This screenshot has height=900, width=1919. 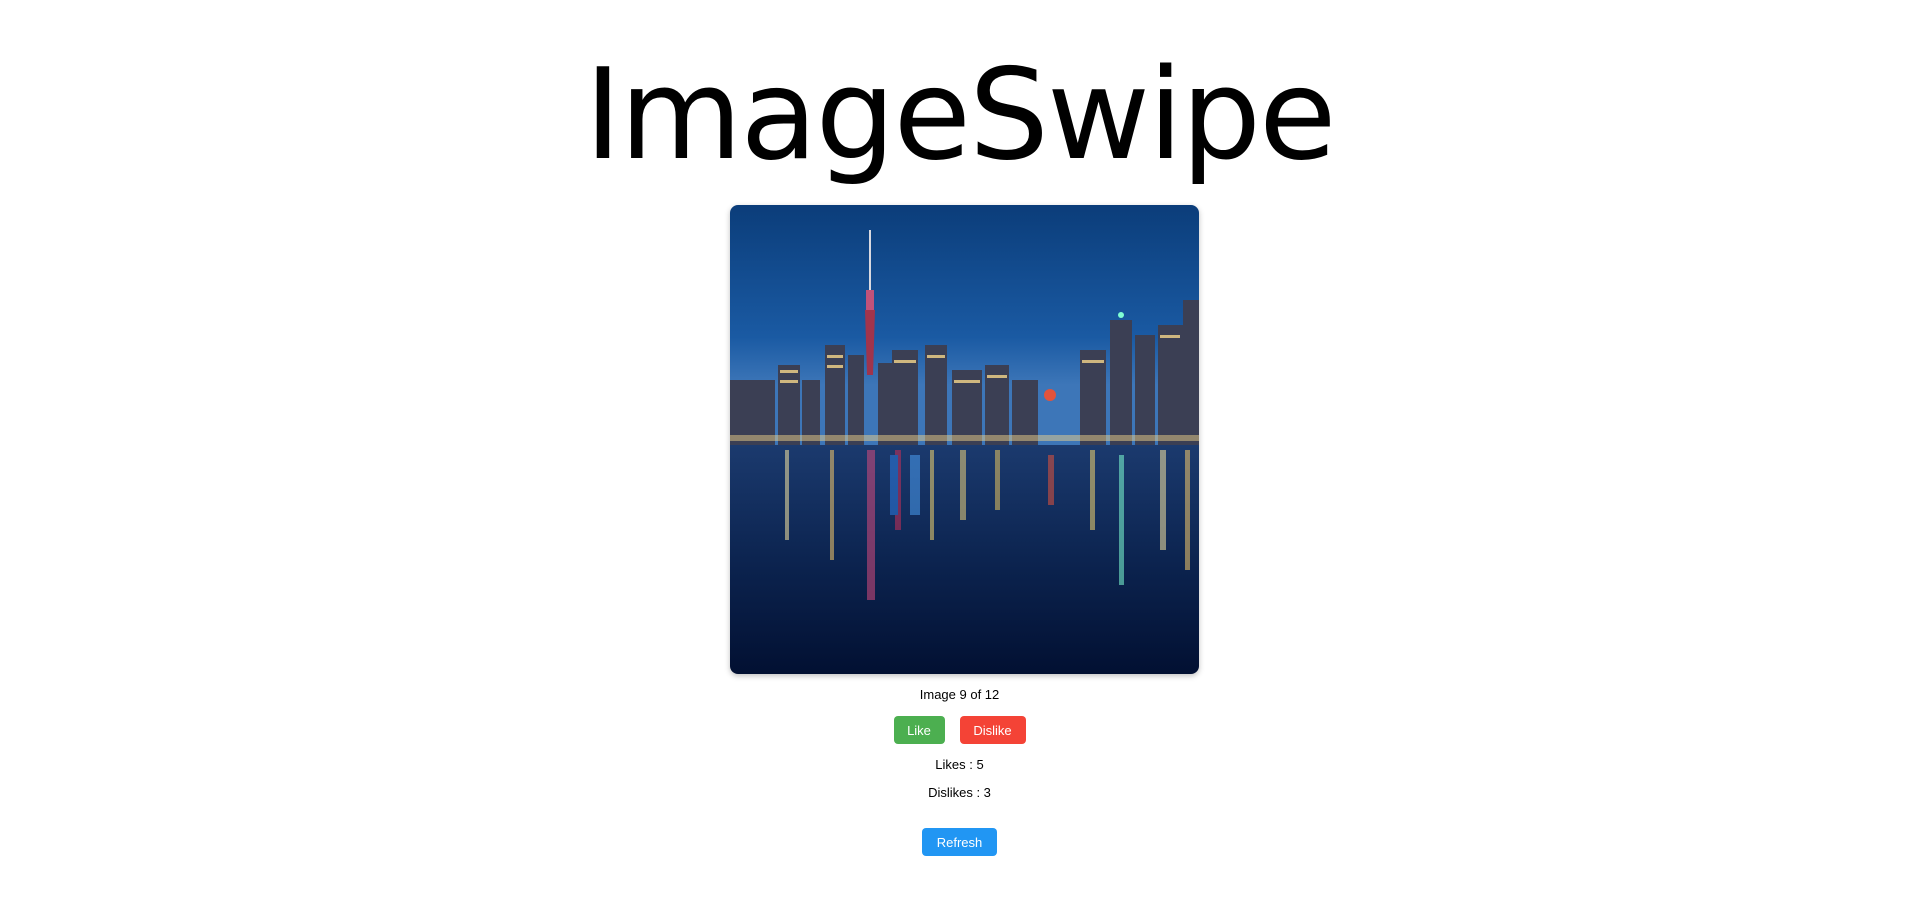 What do you see at coordinates (960, 114) in the screenshot?
I see `app-title: ImageSwipe` at bounding box center [960, 114].